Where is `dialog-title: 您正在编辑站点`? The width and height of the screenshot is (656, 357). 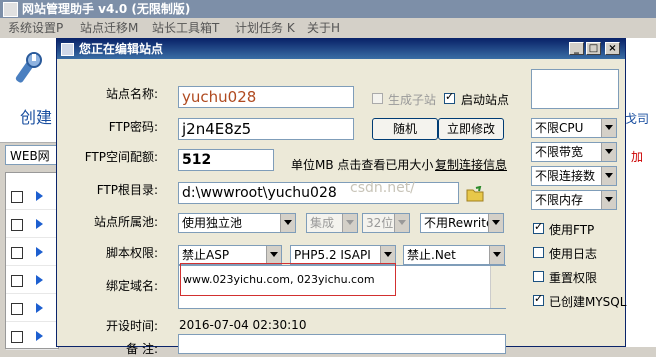 dialog-title: 您正在编辑站点 is located at coordinates (121, 49).